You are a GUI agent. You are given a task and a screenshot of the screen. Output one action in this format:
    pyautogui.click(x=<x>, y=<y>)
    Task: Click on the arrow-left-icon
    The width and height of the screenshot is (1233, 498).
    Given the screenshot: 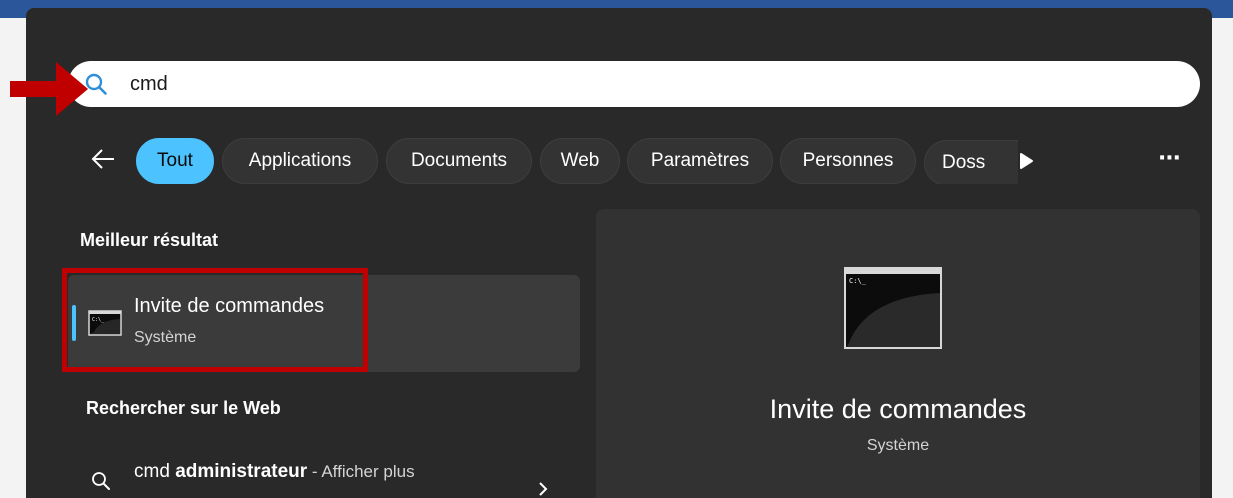 What is the action you would take?
    pyautogui.click(x=102, y=159)
    